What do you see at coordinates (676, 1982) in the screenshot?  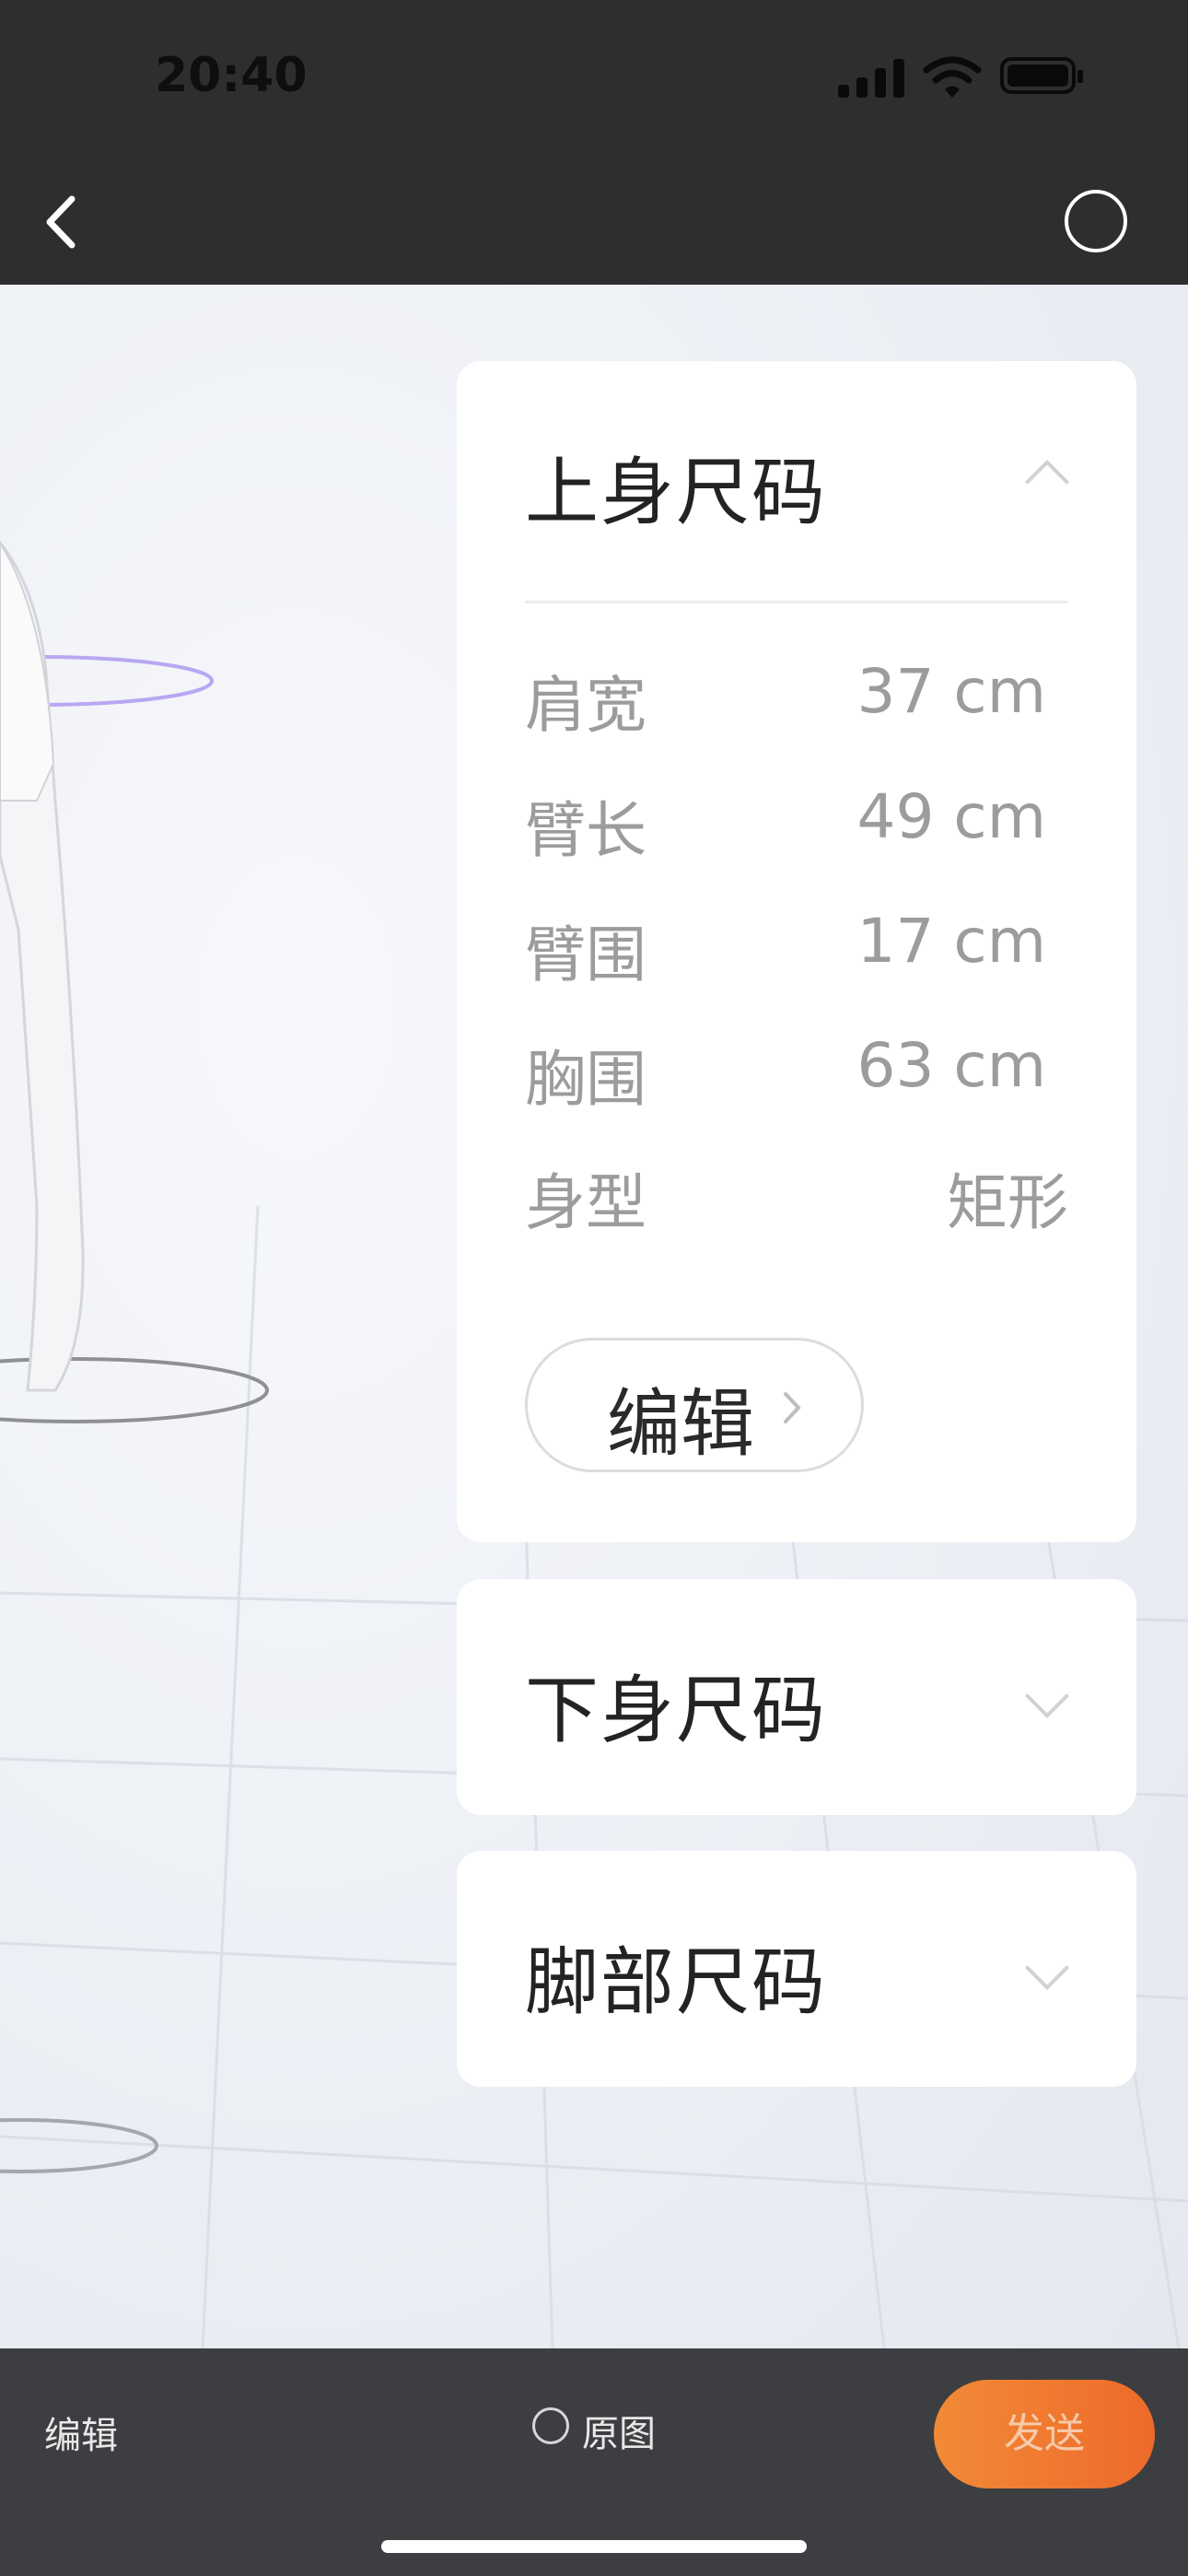 I see `card-title: 脚部尺码` at bounding box center [676, 1982].